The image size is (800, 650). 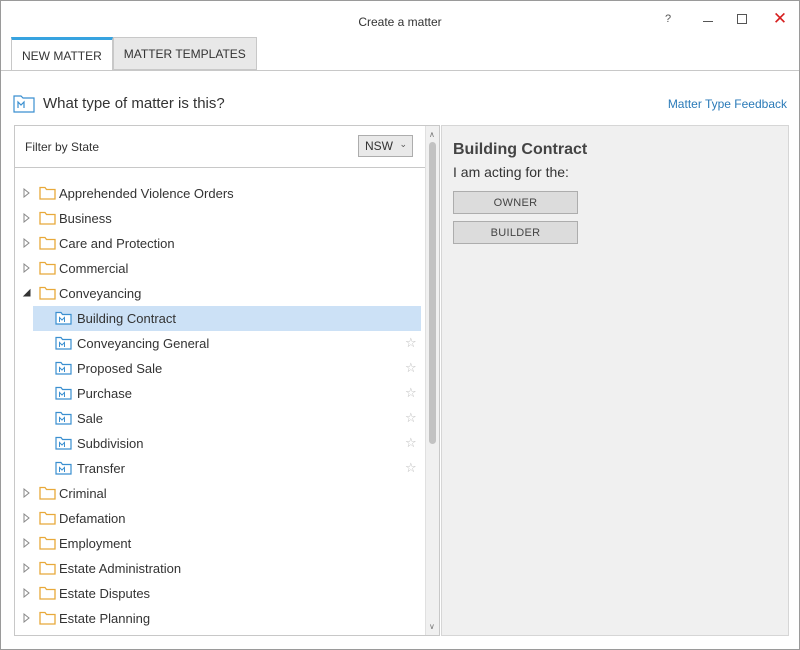 What do you see at coordinates (515, 202) in the screenshot?
I see `owner-button: OWNER` at bounding box center [515, 202].